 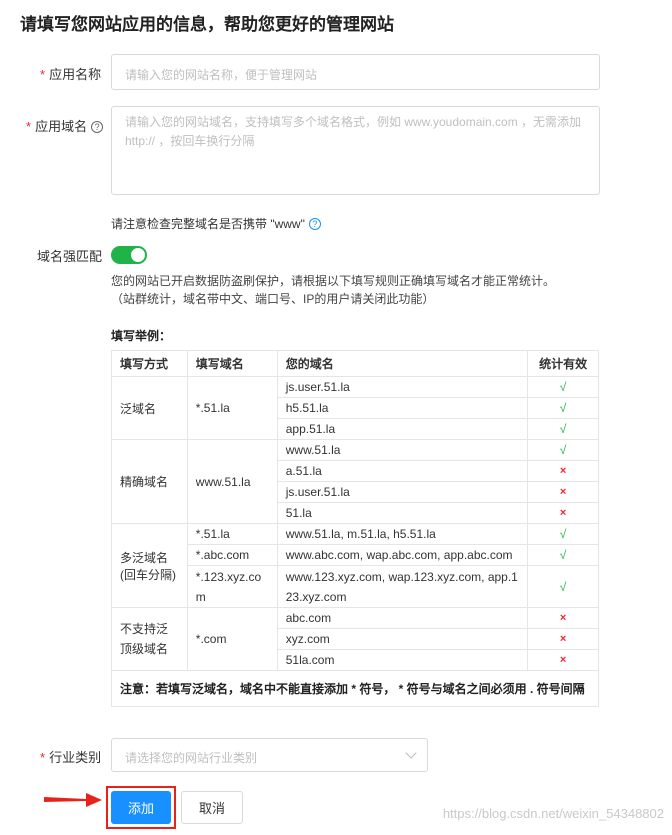 I want to click on cancel-button: 取消, so click(x=212, y=807).